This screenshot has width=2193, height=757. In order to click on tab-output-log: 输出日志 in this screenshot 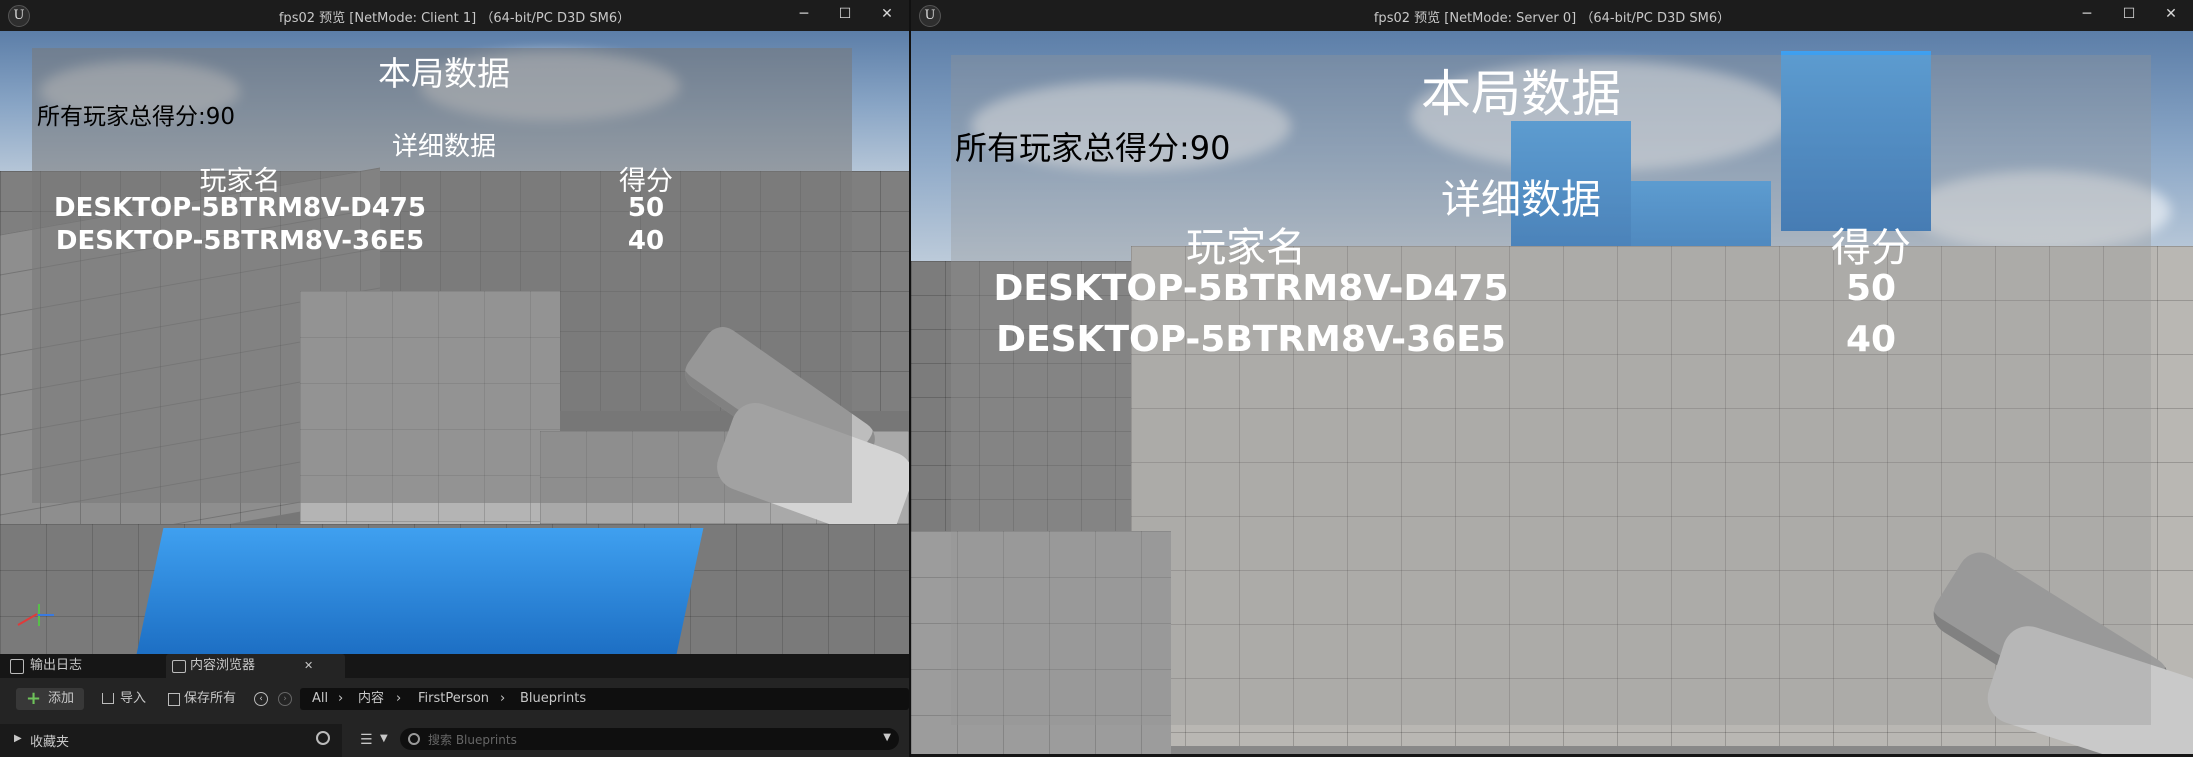, I will do `click(93, 666)`.